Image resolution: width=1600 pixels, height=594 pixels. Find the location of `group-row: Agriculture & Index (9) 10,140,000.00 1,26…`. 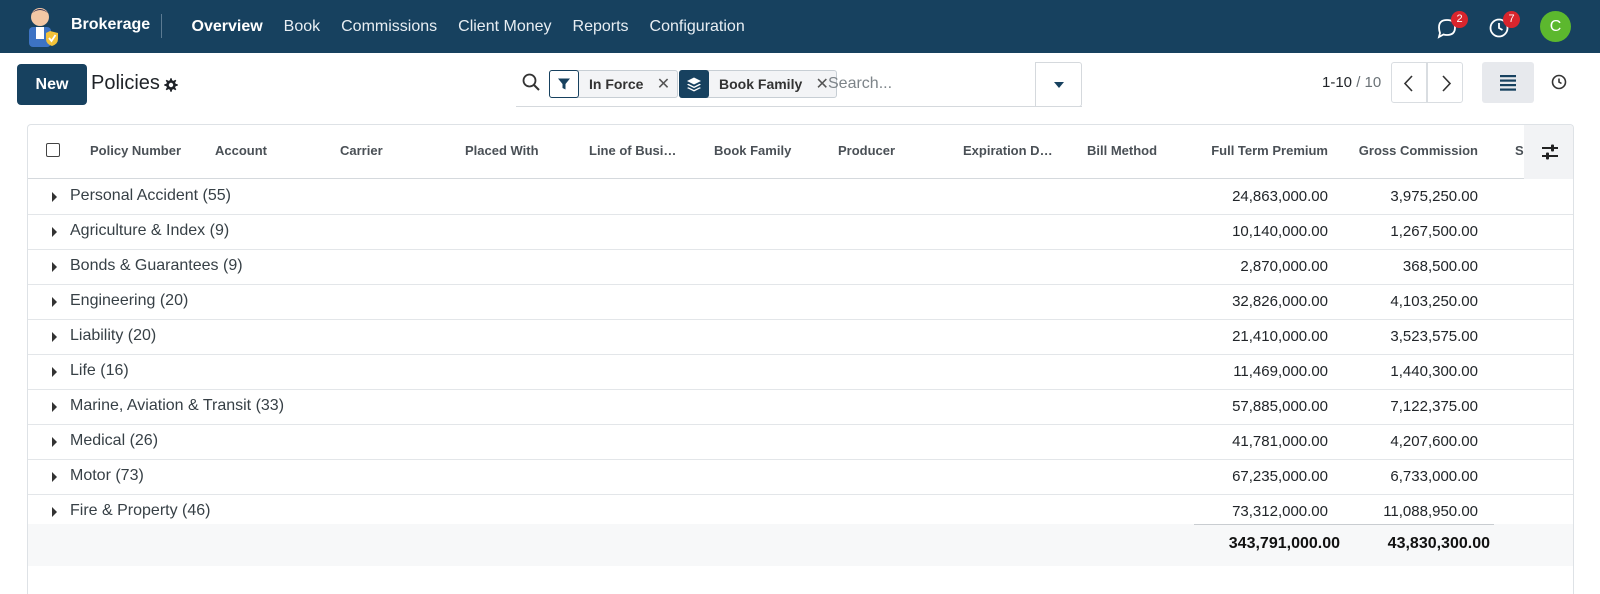

group-row: Agriculture & Index (9) 10,140,000.00 1,26… is located at coordinates (800, 232).